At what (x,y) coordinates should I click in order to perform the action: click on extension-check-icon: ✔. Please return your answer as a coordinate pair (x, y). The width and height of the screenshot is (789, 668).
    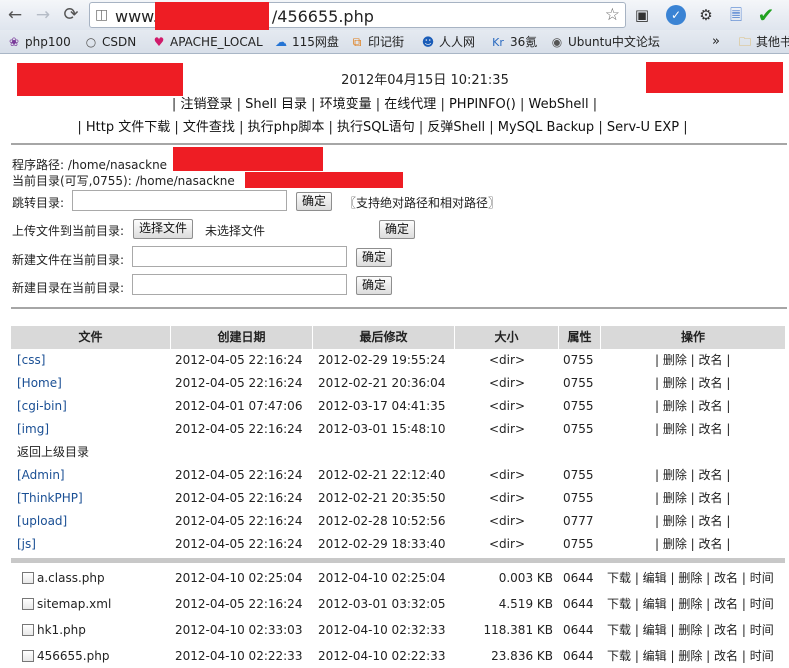
    Looking at the image, I should click on (766, 15).